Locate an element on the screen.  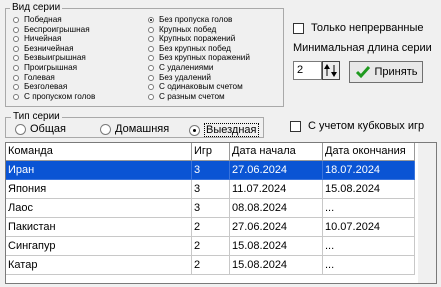
series-type-left-option: Безничейная is located at coordinates (43, 48).